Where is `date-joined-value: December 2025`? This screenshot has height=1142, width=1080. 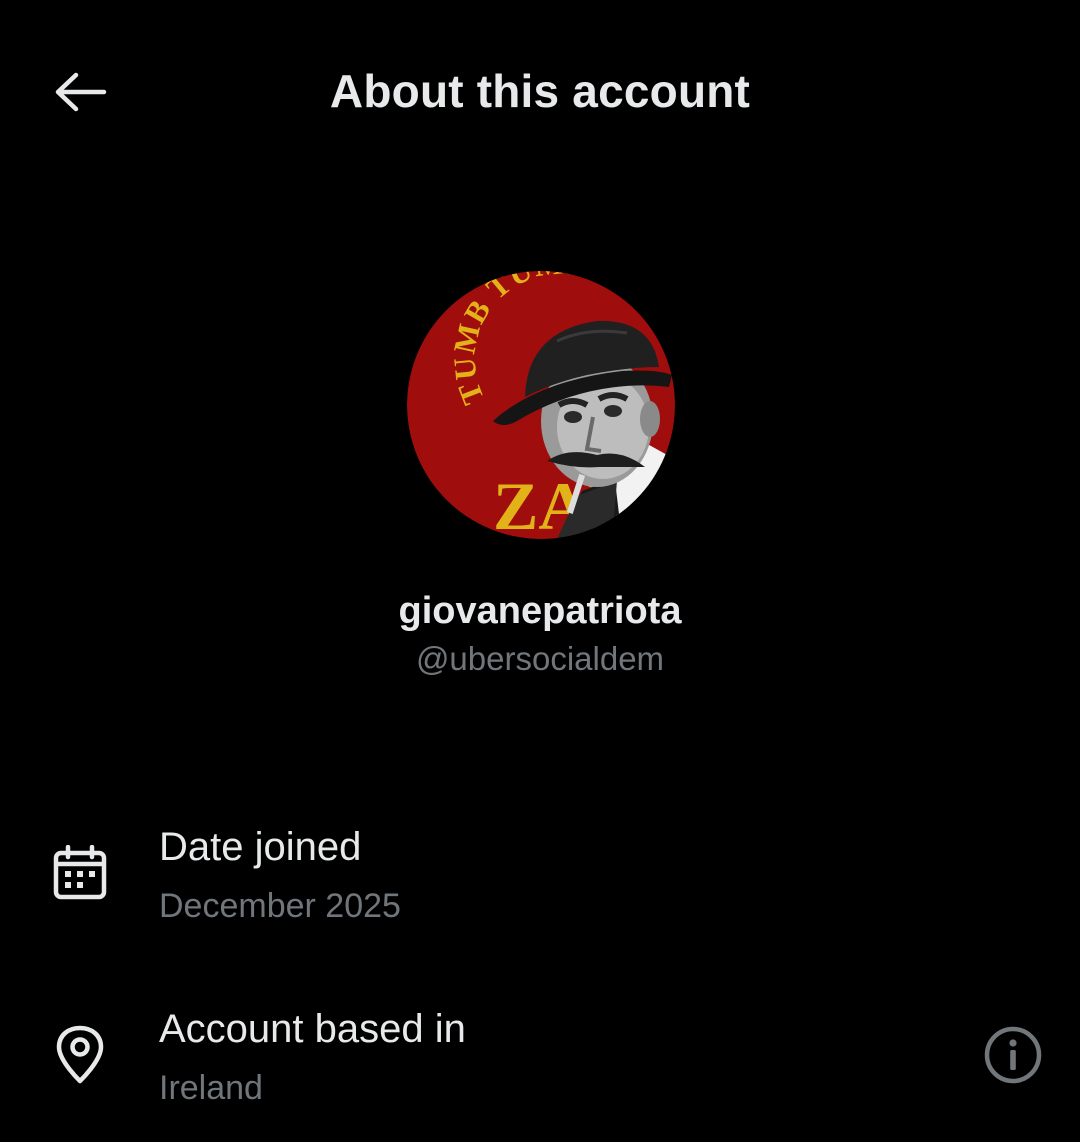
date-joined-value: December 2025 is located at coordinates (280, 906).